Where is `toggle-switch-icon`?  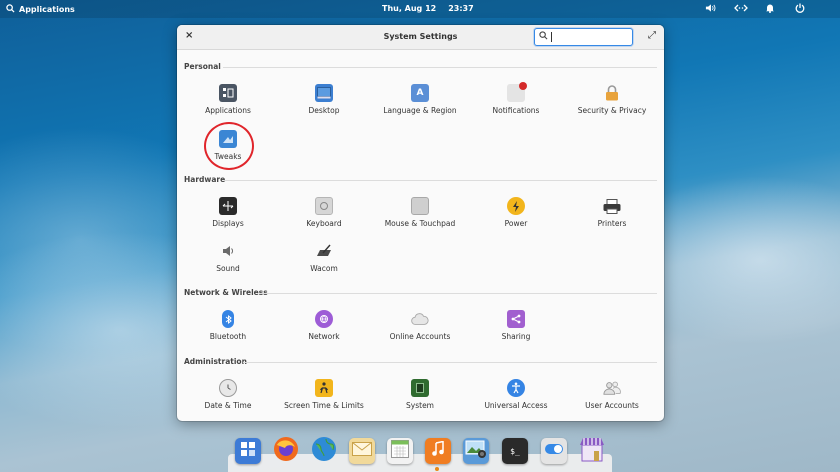 toggle-switch-icon is located at coordinates (554, 451).